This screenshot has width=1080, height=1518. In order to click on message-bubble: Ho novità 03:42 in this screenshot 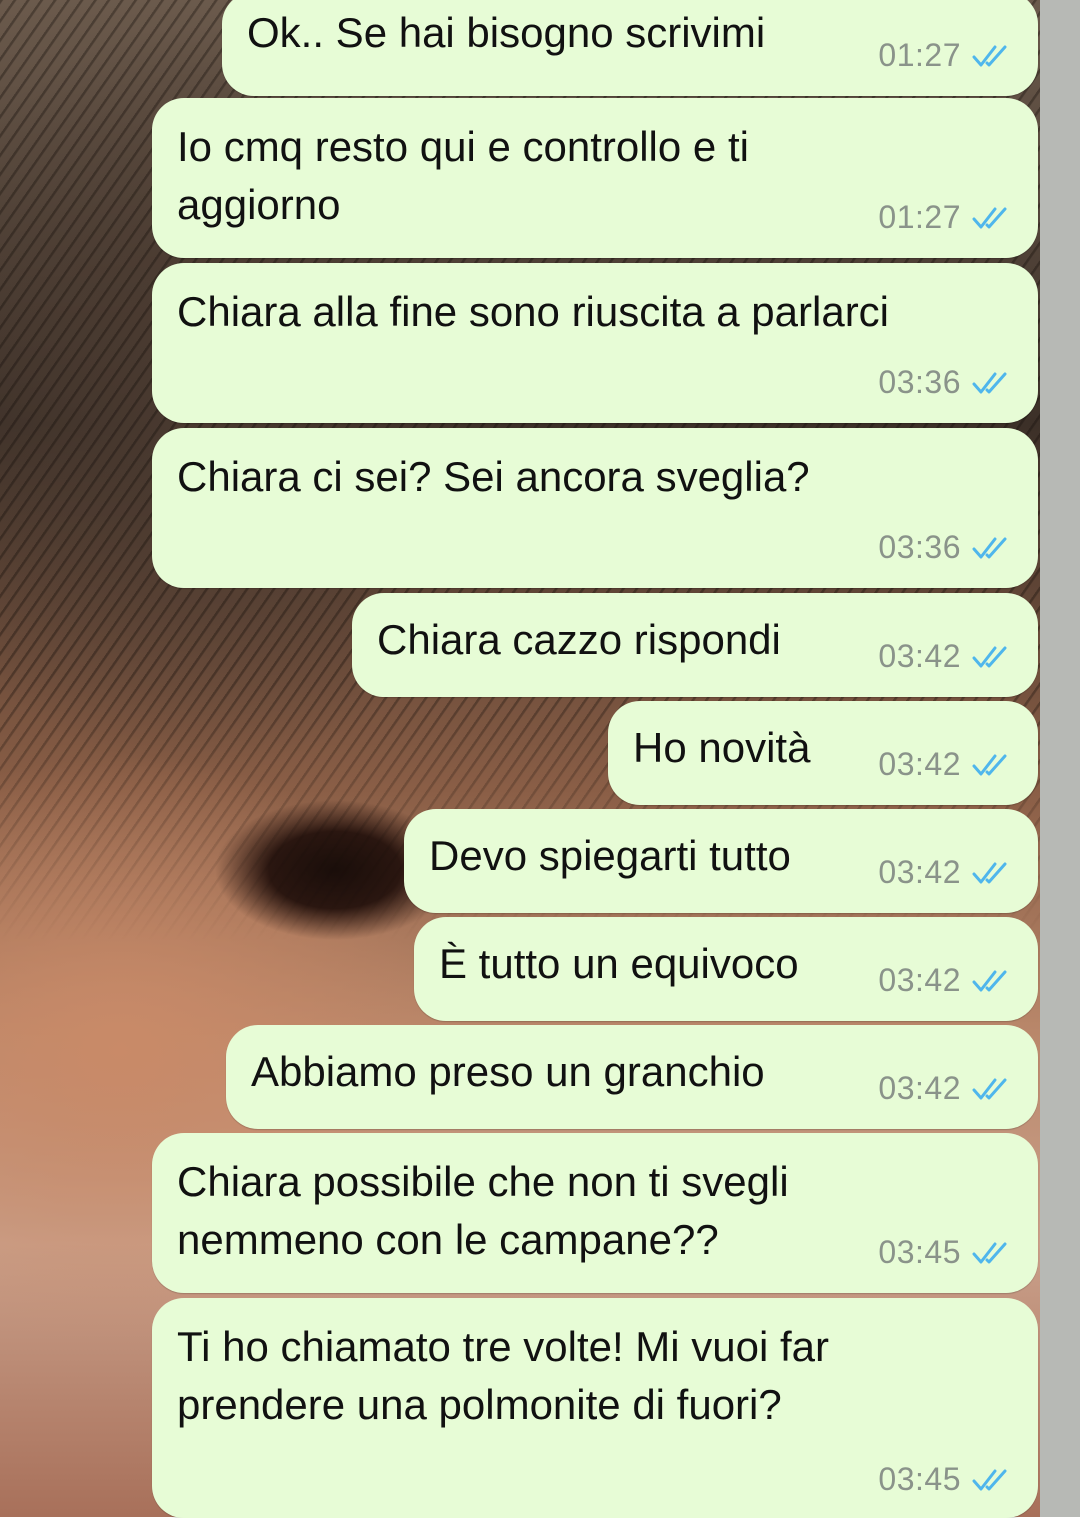, I will do `click(823, 753)`.